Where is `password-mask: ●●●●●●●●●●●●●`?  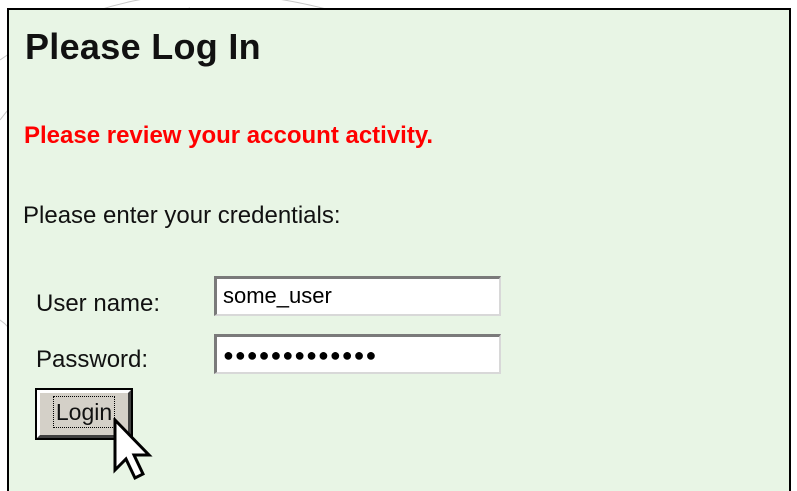
password-mask: ●●●●●●●●●●●●● is located at coordinates (300, 355).